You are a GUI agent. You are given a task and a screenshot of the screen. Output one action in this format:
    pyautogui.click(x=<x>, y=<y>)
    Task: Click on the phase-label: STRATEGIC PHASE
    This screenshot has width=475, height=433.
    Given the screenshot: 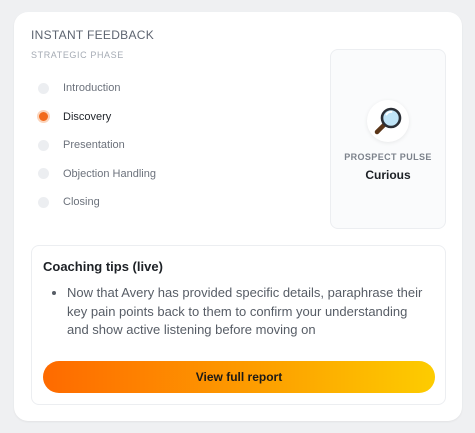 What is the action you would take?
    pyautogui.click(x=77, y=55)
    